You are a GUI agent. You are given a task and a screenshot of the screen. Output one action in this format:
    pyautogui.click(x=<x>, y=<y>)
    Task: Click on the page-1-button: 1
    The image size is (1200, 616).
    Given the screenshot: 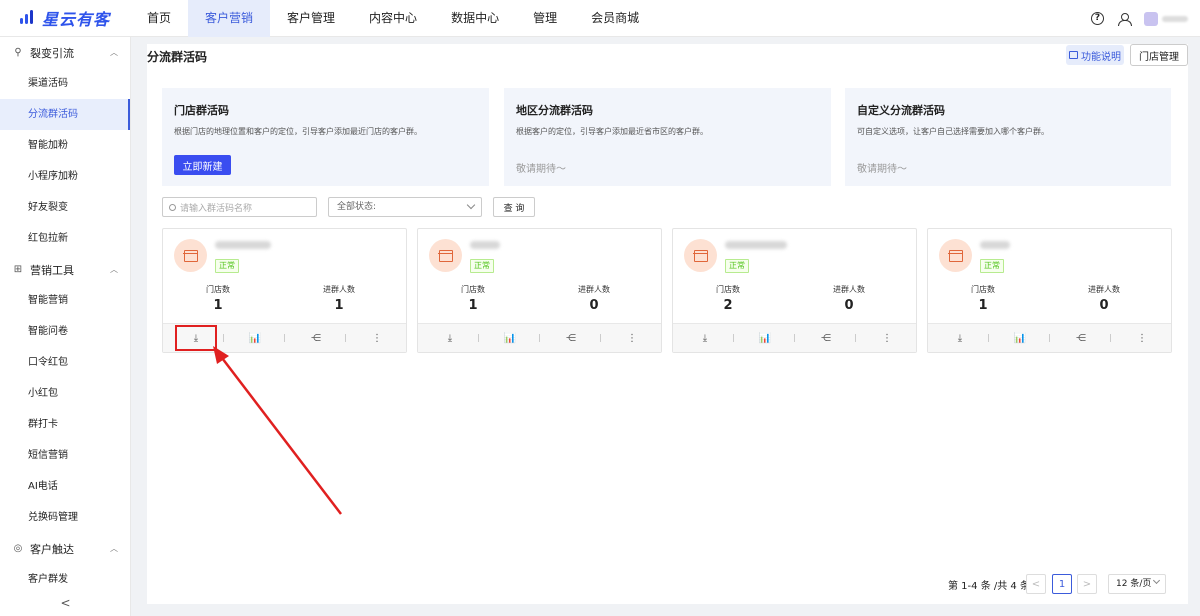 What is the action you would take?
    pyautogui.click(x=1062, y=584)
    